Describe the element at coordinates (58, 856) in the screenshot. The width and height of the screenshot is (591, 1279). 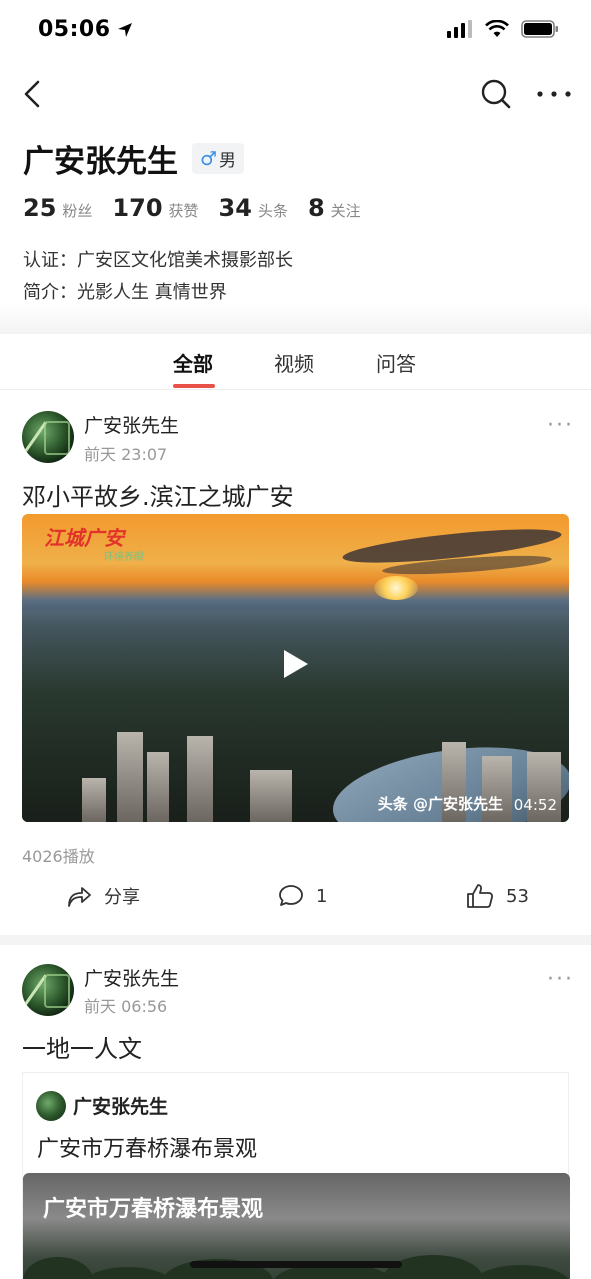
I see `play-count: 4026播放` at that location.